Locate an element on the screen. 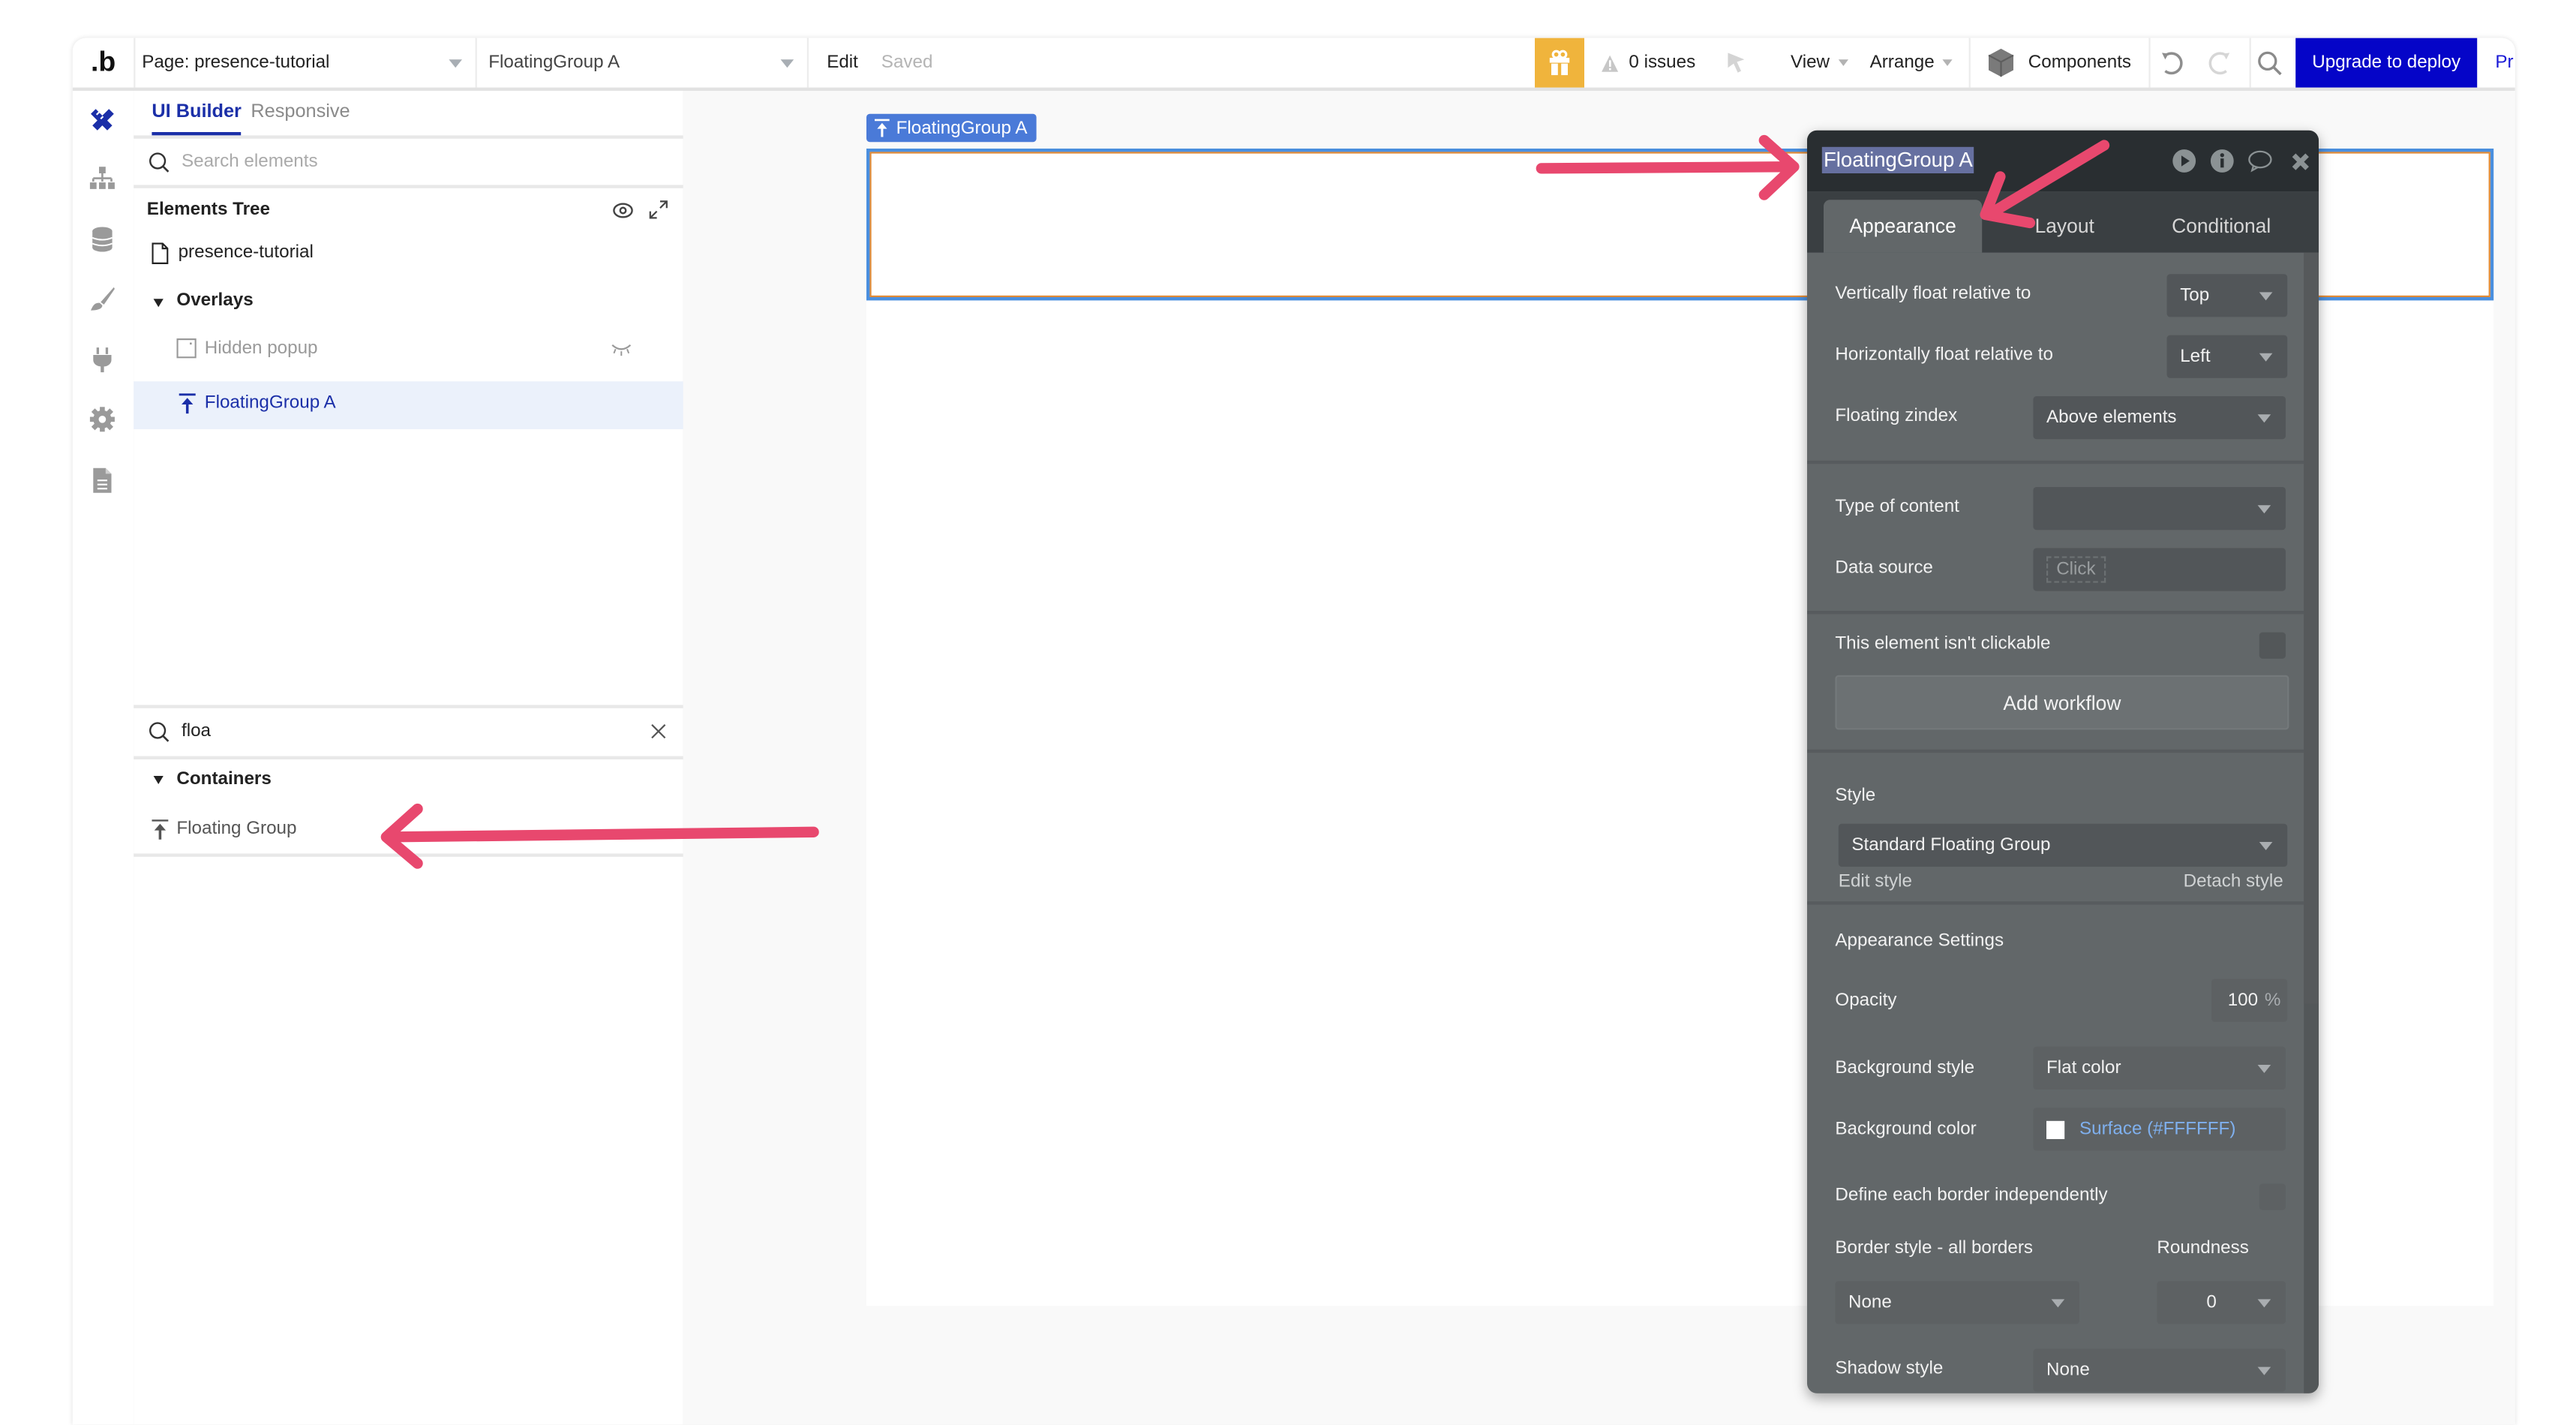 Image resolution: width=2576 pixels, height=1425 pixels. tab-ui-builder: UI Builder is located at coordinates (196, 112).